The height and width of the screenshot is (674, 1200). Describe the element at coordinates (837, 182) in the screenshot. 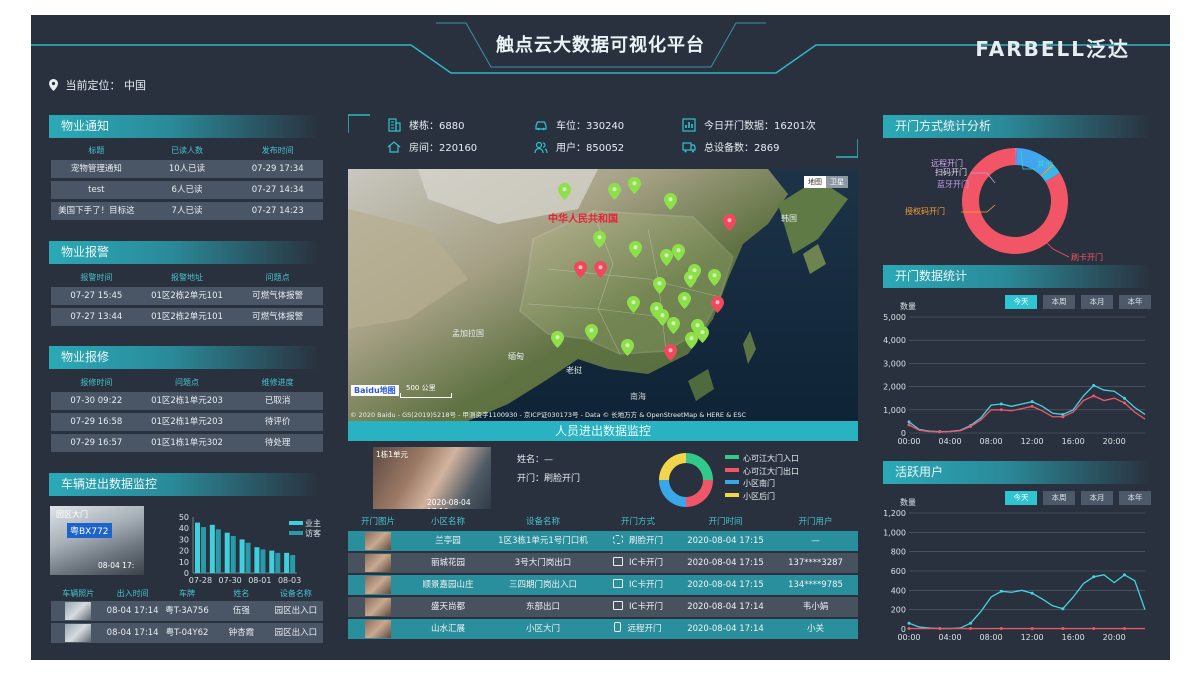

I see `satellite-view-button: 卫星` at that location.